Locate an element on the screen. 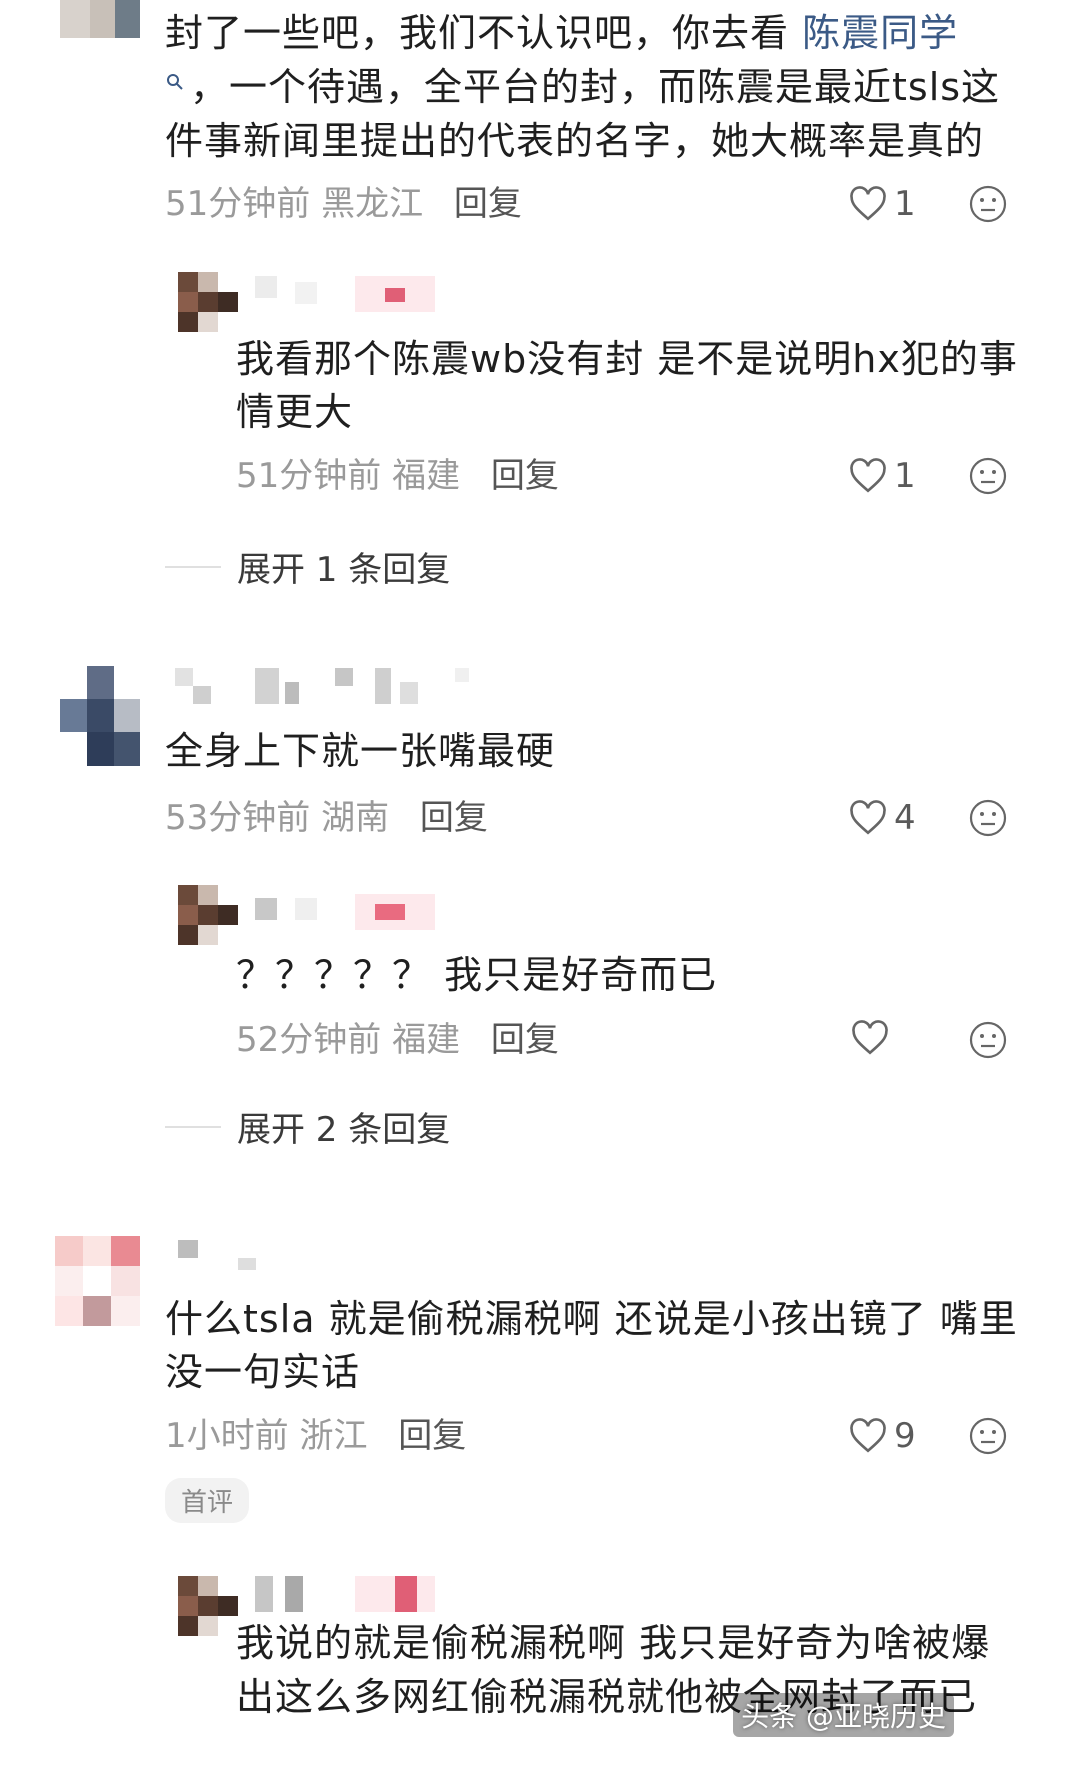  mention-link: 陈震同学 is located at coordinates (880, 33).